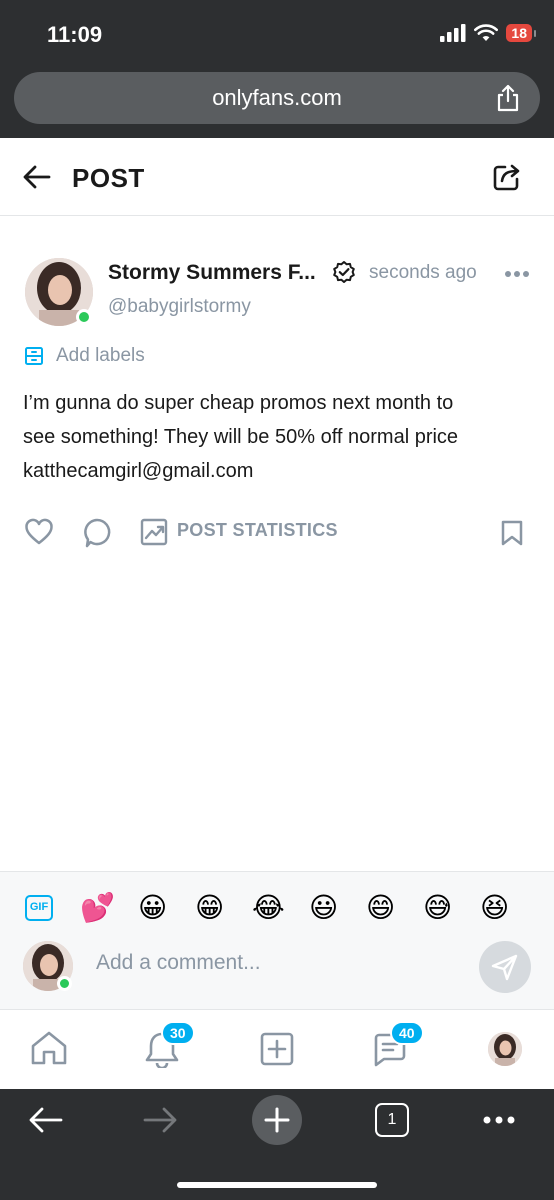 The image size is (554, 1200). What do you see at coordinates (517, 274) in the screenshot?
I see `more-options-icon` at bounding box center [517, 274].